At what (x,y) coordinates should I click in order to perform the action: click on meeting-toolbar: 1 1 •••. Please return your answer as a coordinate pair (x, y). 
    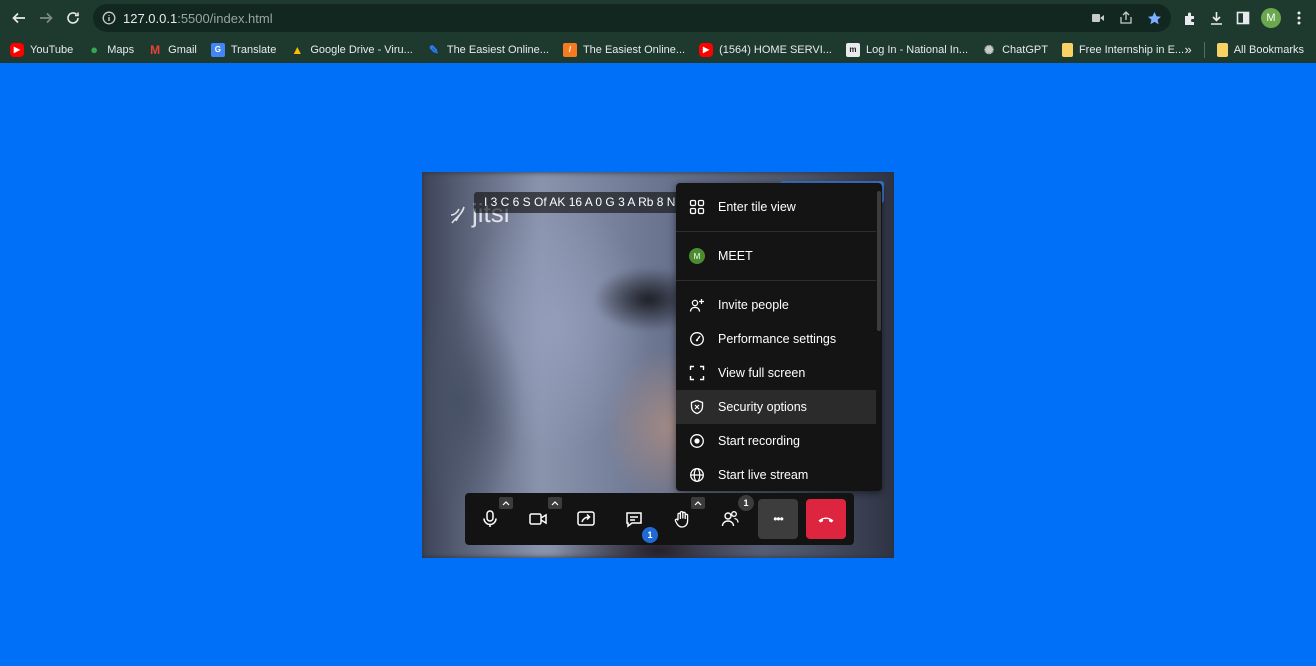
    Looking at the image, I should click on (659, 519).